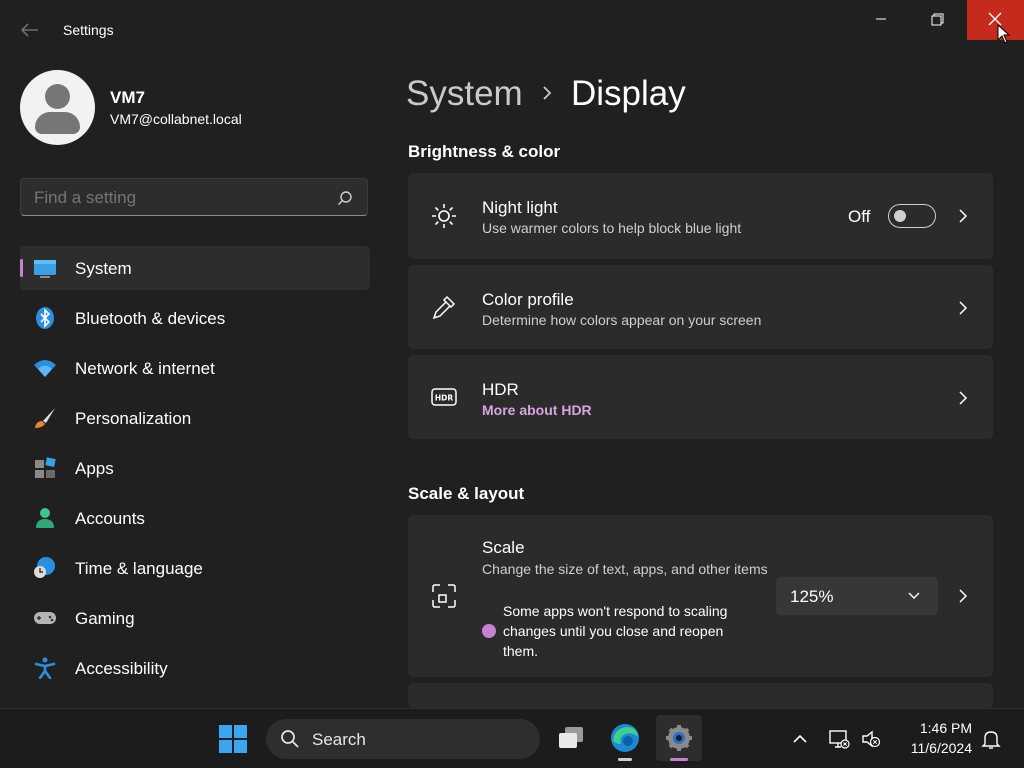 This screenshot has width=1024, height=768. What do you see at coordinates (700, 695) in the screenshot?
I see `next-setting-card` at bounding box center [700, 695].